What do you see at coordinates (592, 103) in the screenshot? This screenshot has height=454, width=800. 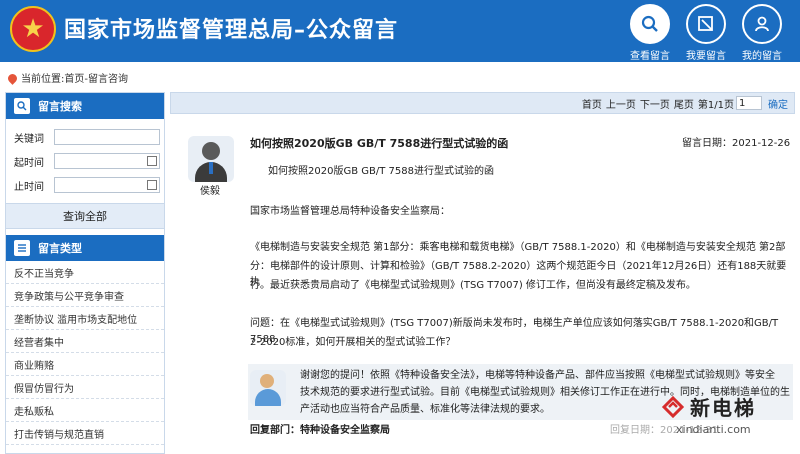 I see `pager-first: 首页` at bounding box center [592, 103].